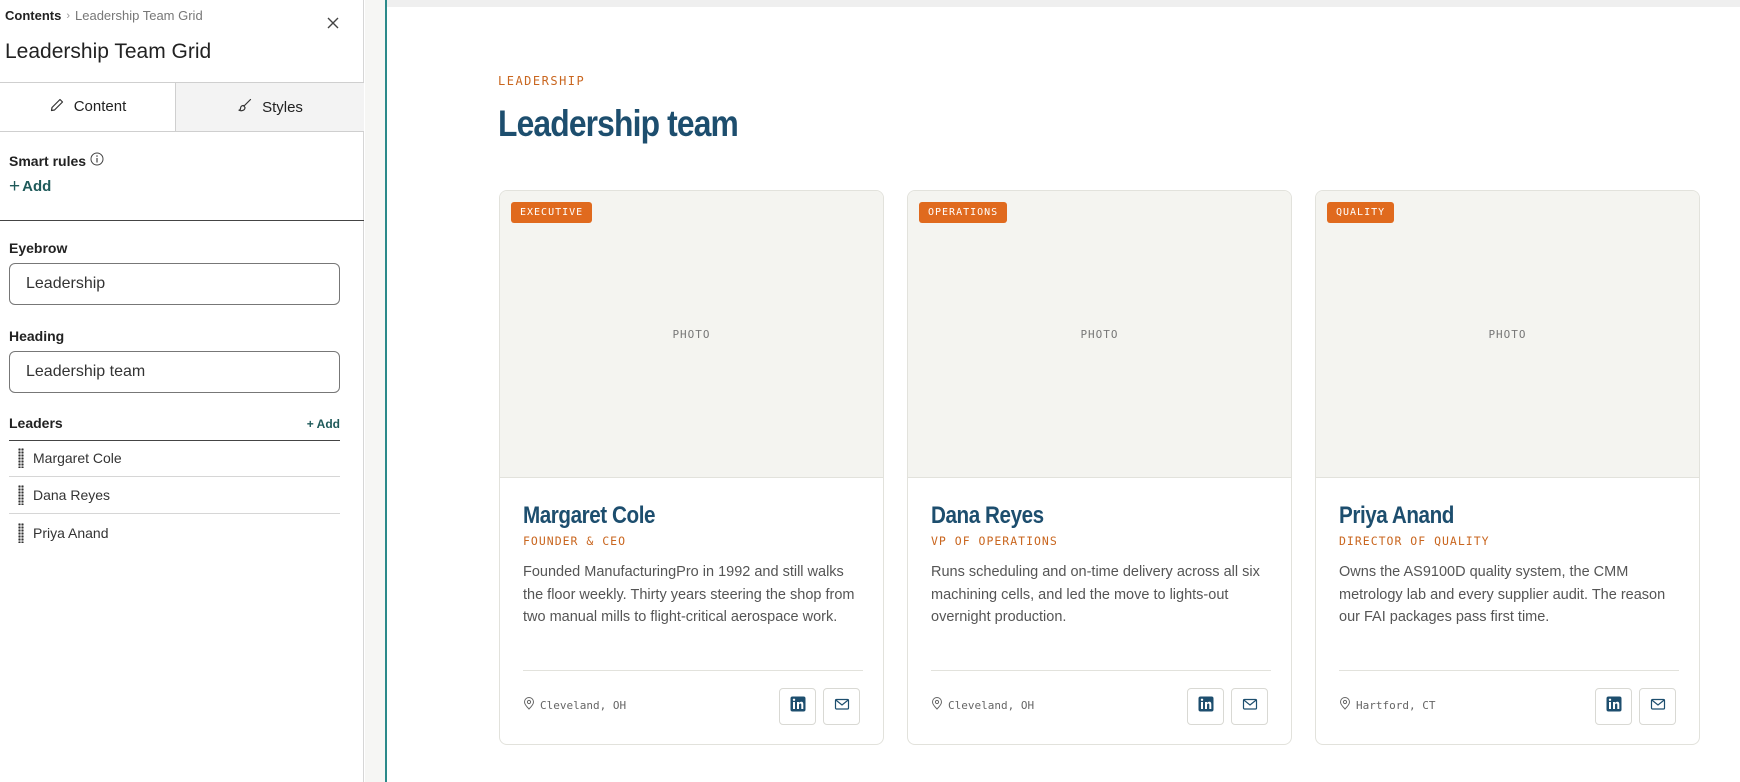 This screenshot has height=782, width=1740. What do you see at coordinates (245, 107) in the screenshot?
I see `brush-icon` at bounding box center [245, 107].